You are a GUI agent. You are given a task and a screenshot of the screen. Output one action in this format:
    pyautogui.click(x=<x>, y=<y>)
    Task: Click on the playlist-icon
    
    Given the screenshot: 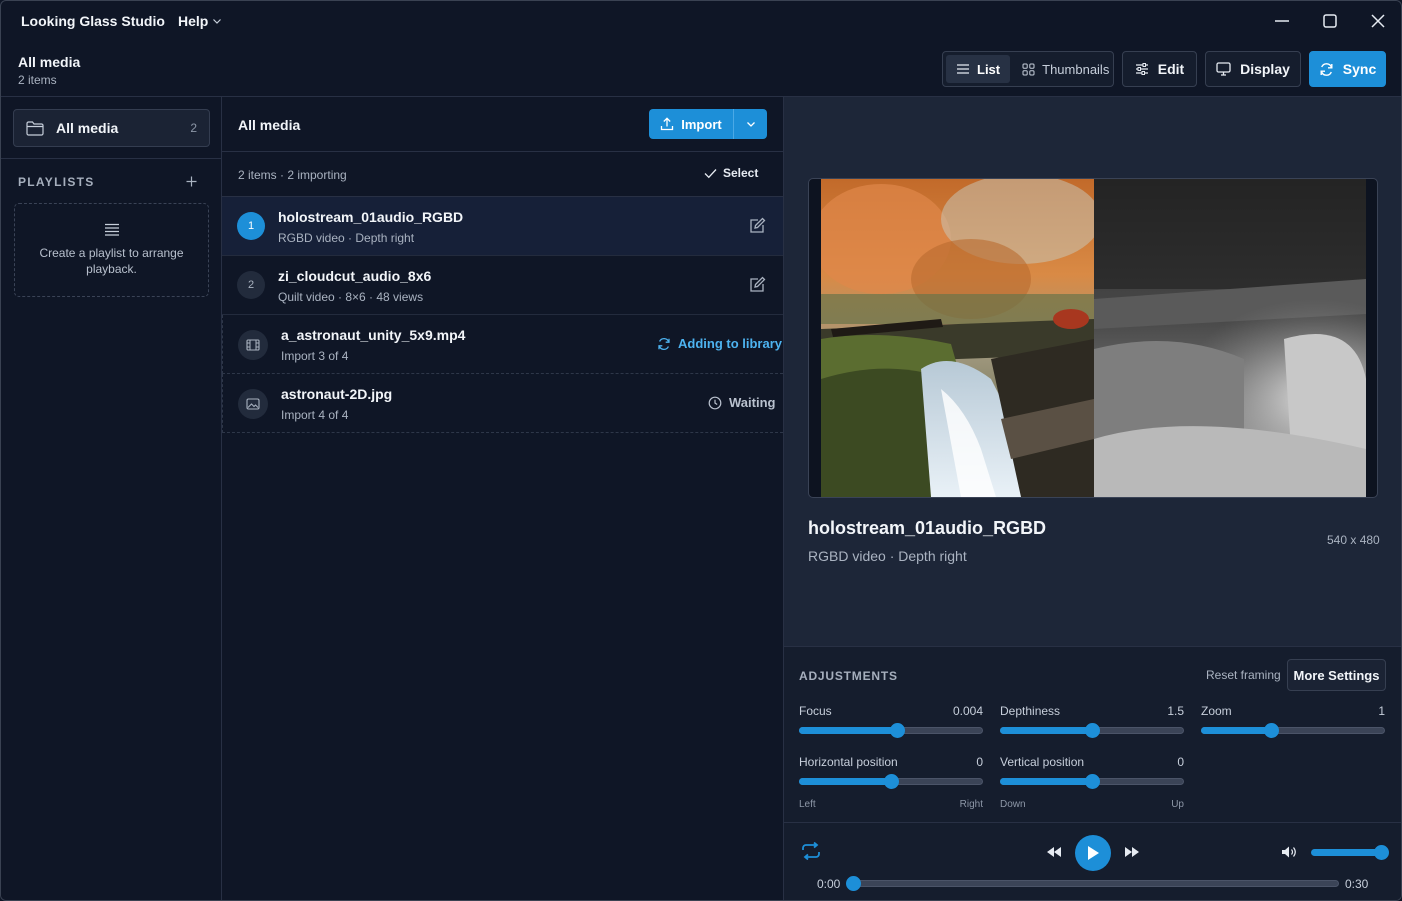 What is the action you would take?
    pyautogui.click(x=111, y=229)
    